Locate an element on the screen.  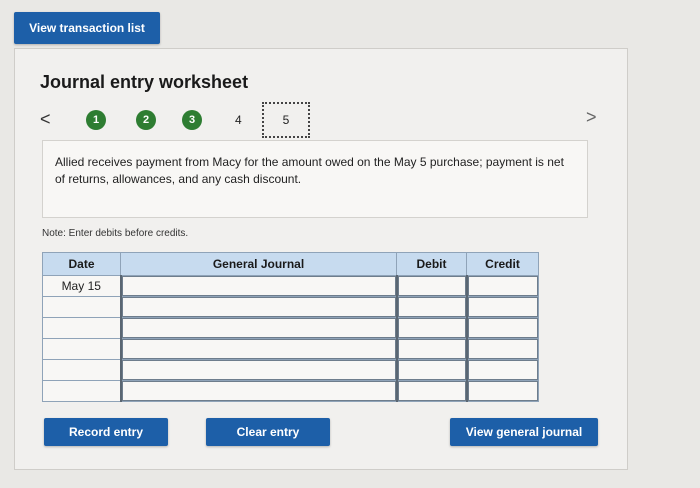
view-transaction-list-button: View transaction list is located at coordinates (87, 28).